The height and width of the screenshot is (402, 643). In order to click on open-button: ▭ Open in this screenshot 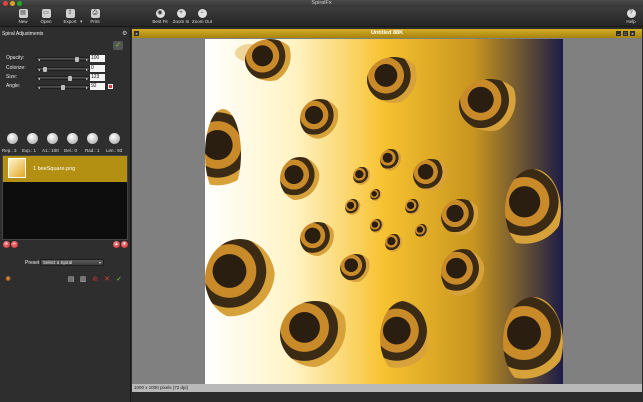, I will do `click(46, 16)`.